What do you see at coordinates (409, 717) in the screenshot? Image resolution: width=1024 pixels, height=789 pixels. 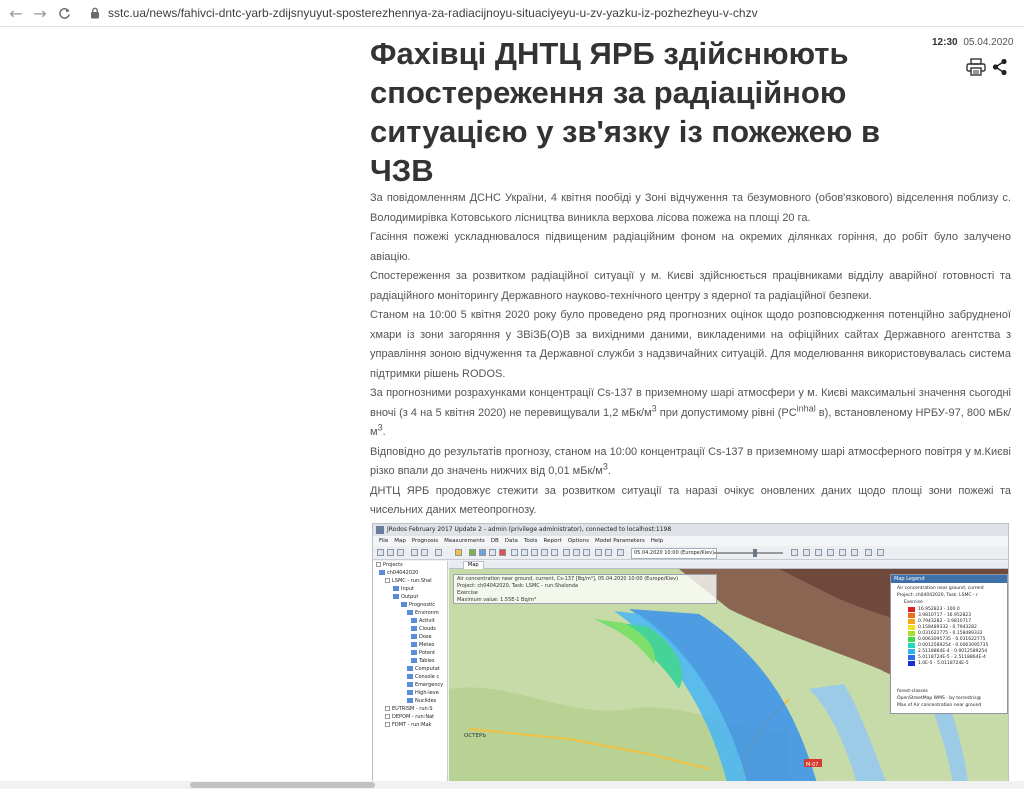 I see `tree-node: DEPOM - run:Nat` at bounding box center [409, 717].